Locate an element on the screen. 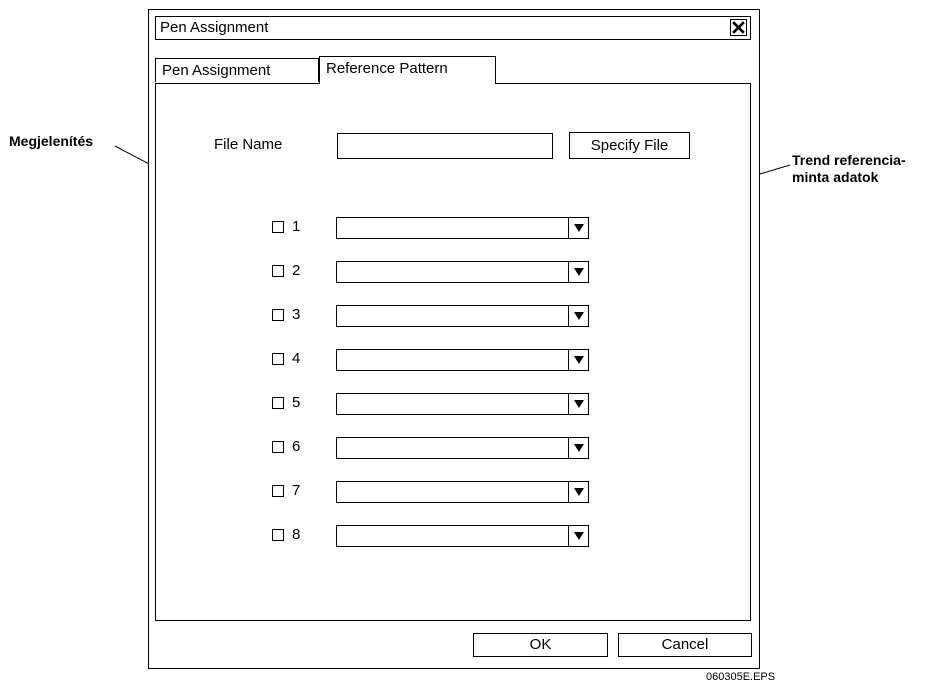 This screenshot has width=948, height=685. pen-row: 7 is located at coordinates (454, 492).